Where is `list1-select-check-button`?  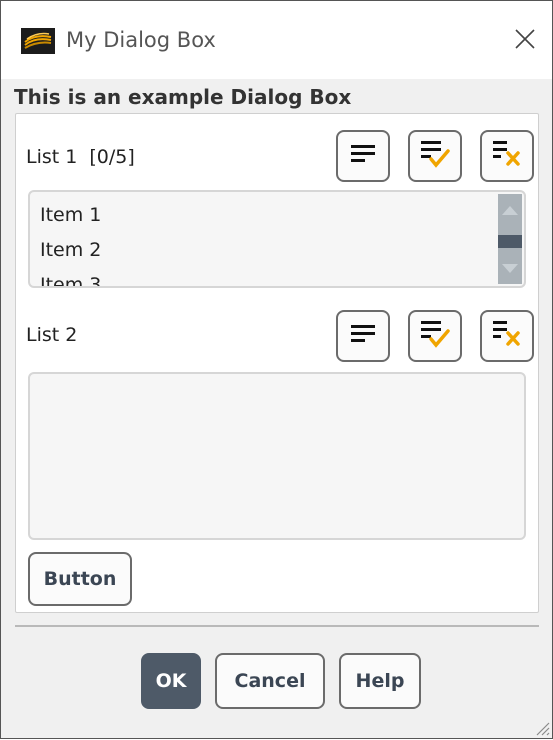
list1-select-check-button is located at coordinates (435, 156).